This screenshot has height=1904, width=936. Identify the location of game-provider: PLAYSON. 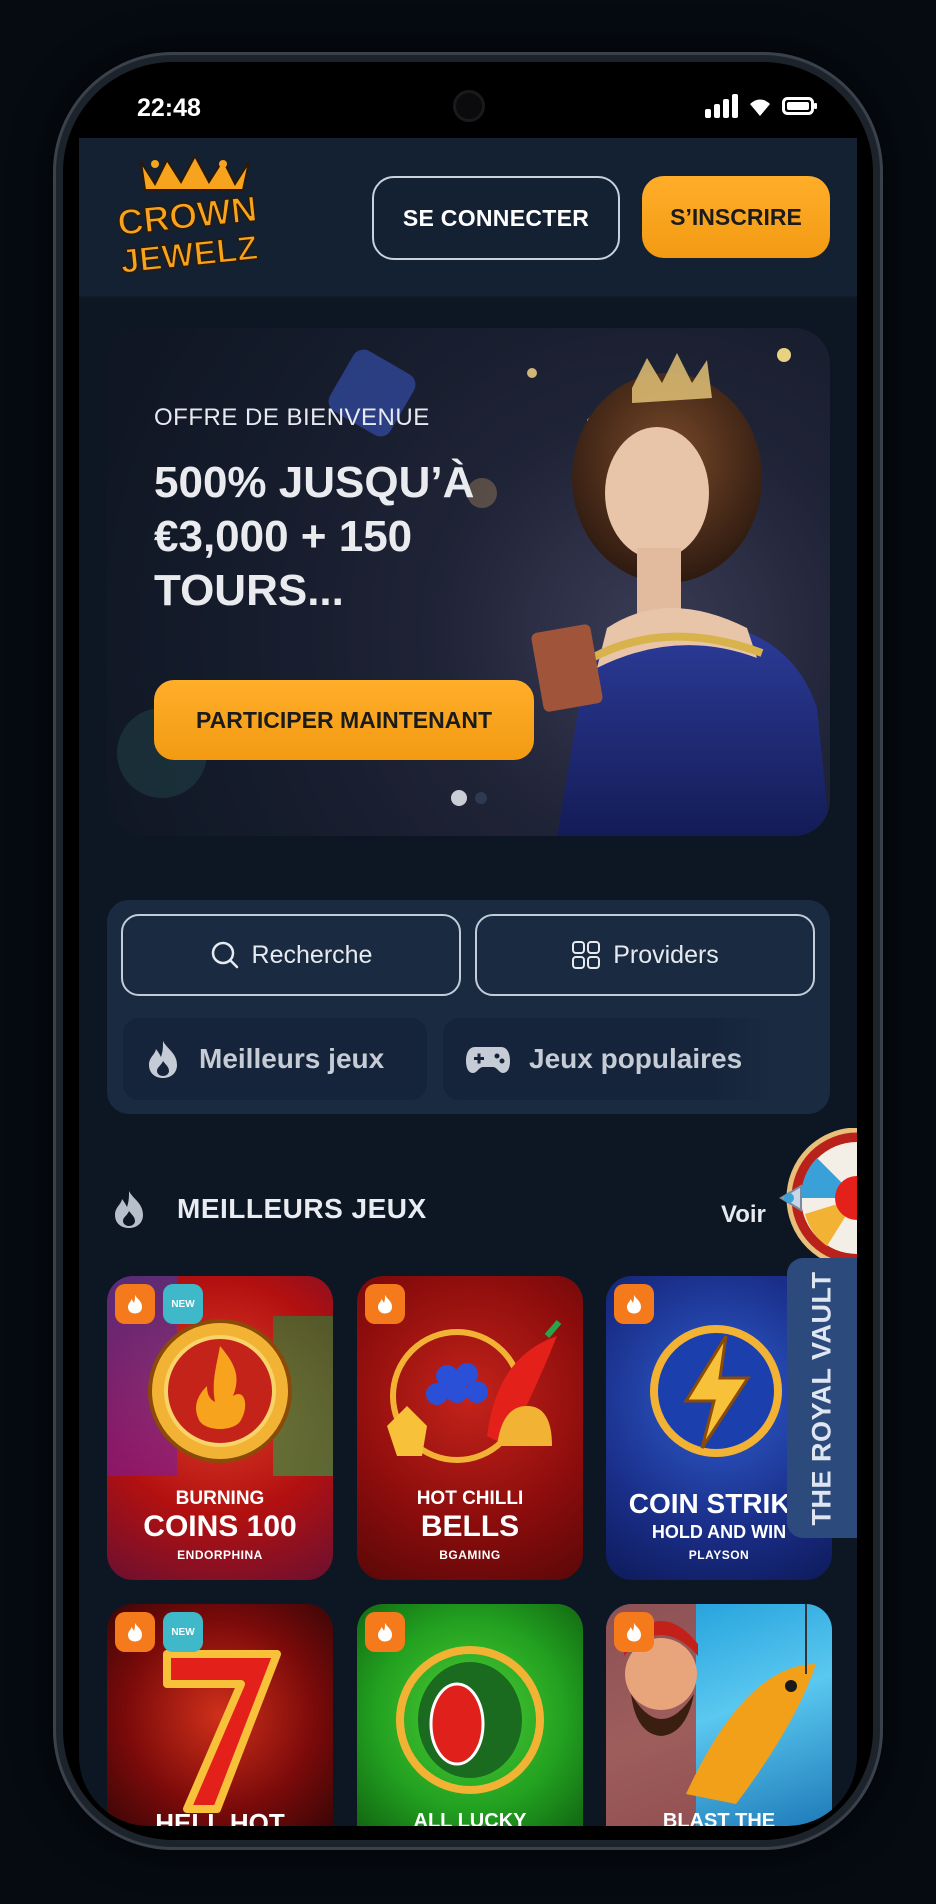
(719, 1555).